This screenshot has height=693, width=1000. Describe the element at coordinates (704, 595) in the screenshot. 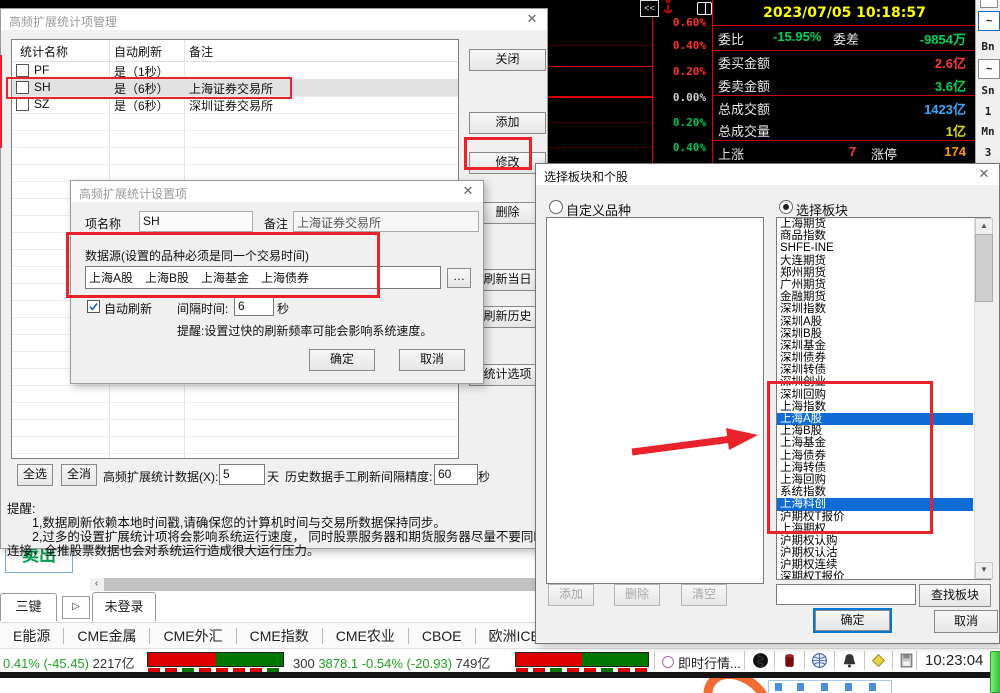

I see `clear-button: 清空` at that location.